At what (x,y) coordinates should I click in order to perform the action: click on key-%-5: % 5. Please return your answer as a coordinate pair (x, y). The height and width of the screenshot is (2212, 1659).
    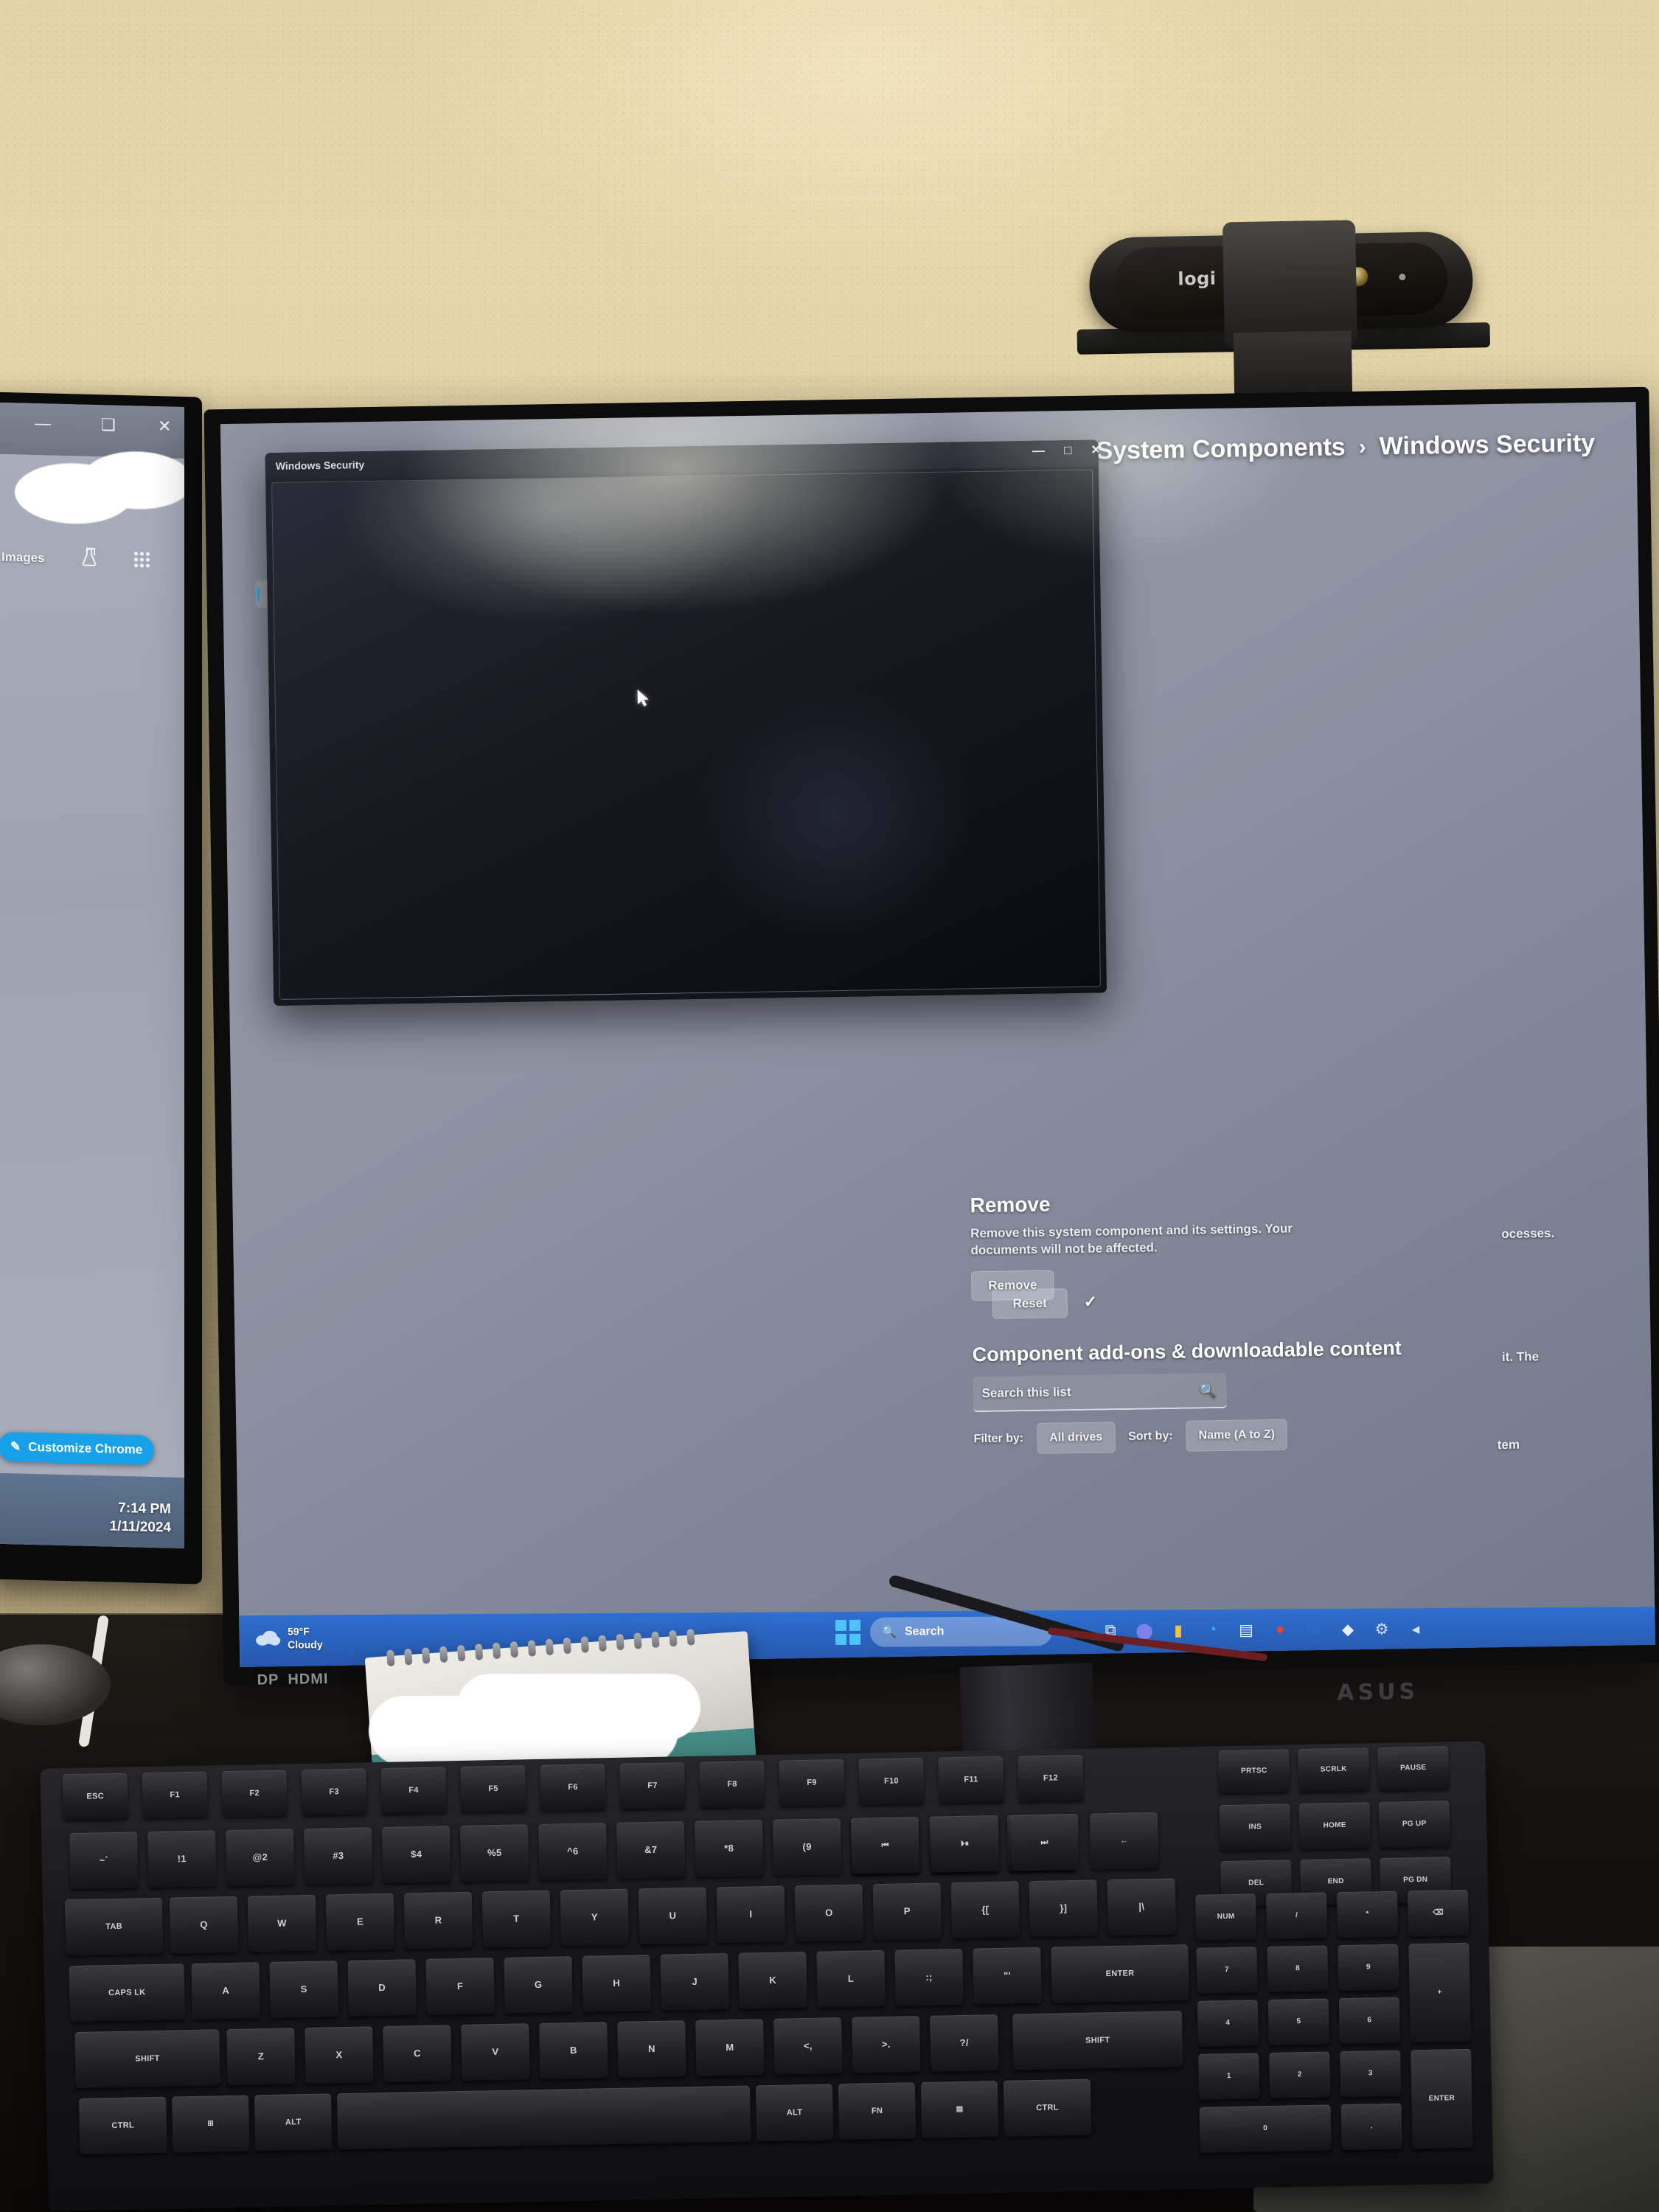
    Looking at the image, I should click on (494, 1853).